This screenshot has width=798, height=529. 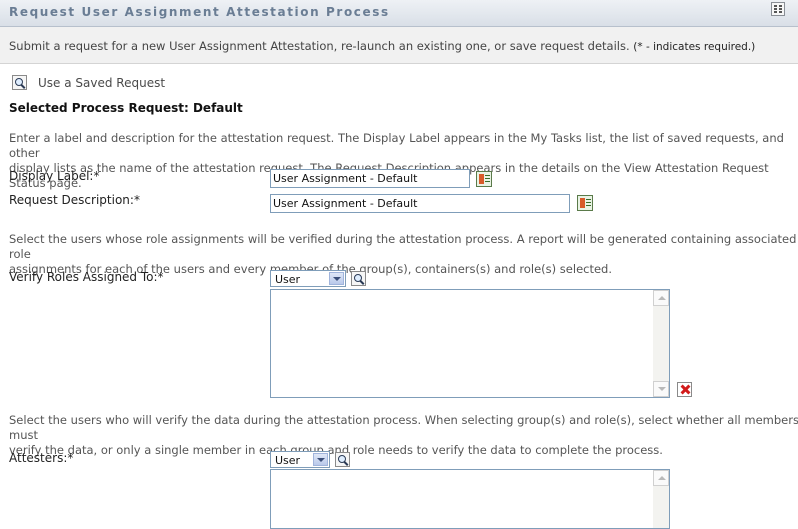 What do you see at coordinates (288, 279) in the screenshot?
I see `verify-type-value: User` at bounding box center [288, 279].